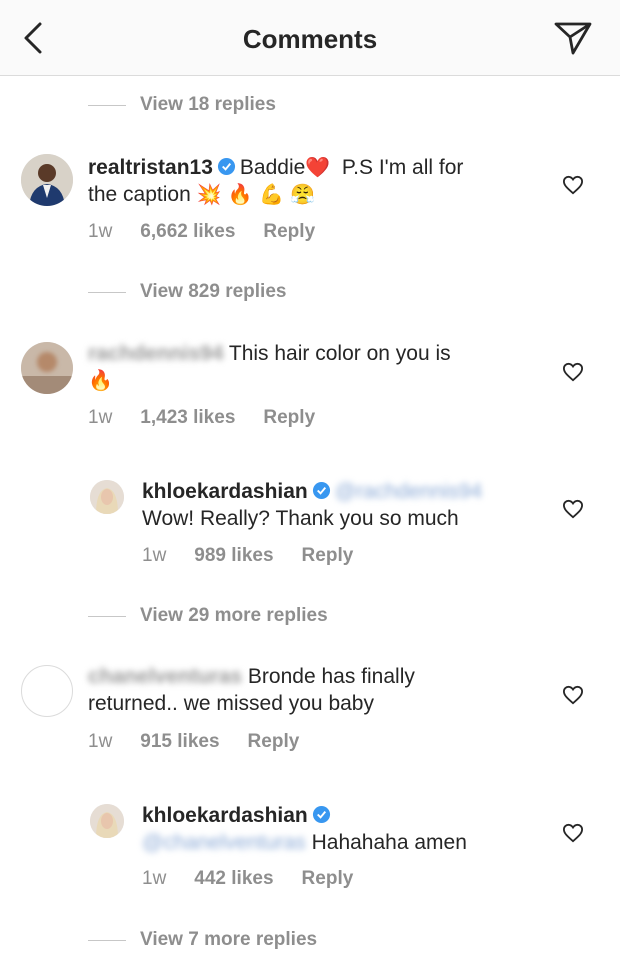 This screenshot has width=620, height=975. Describe the element at coordinates (187, 417) in the screenshot. I see `likes-count: 1,423 likes` at that location.